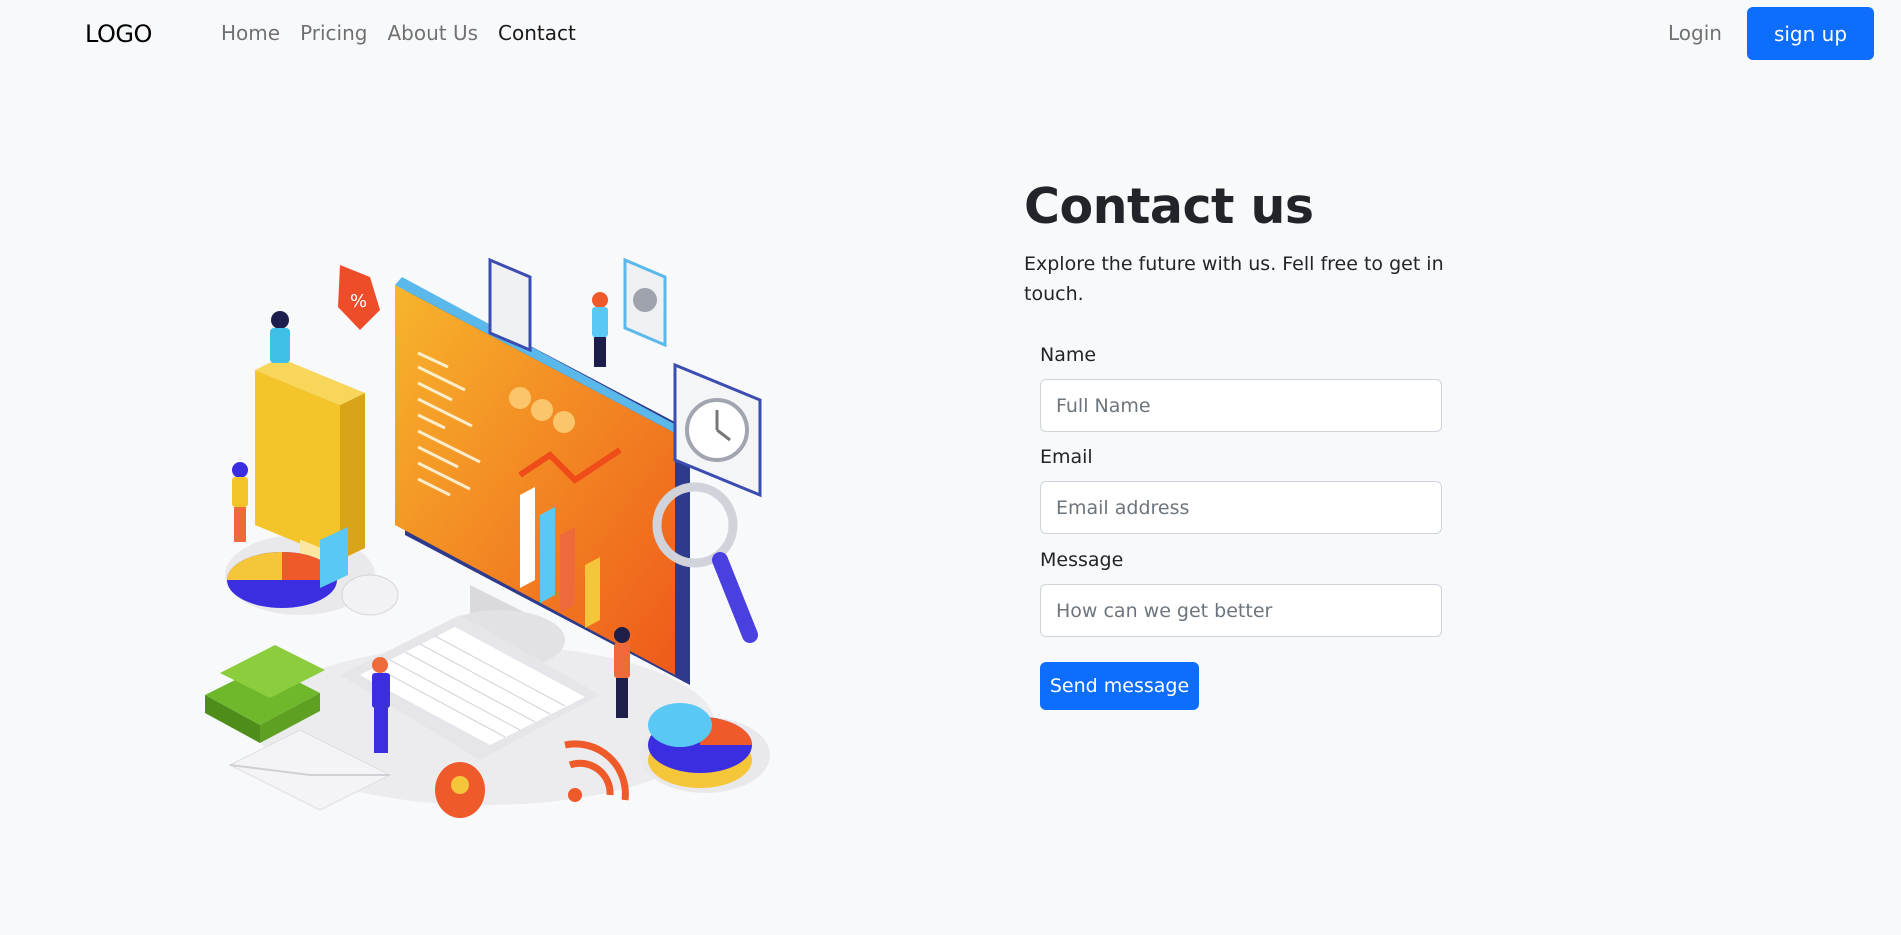  What do you see at coordinates (1119, 686) in the screenshot?
I see `send-message-button: Send message` at bounding box center [1119, 686].